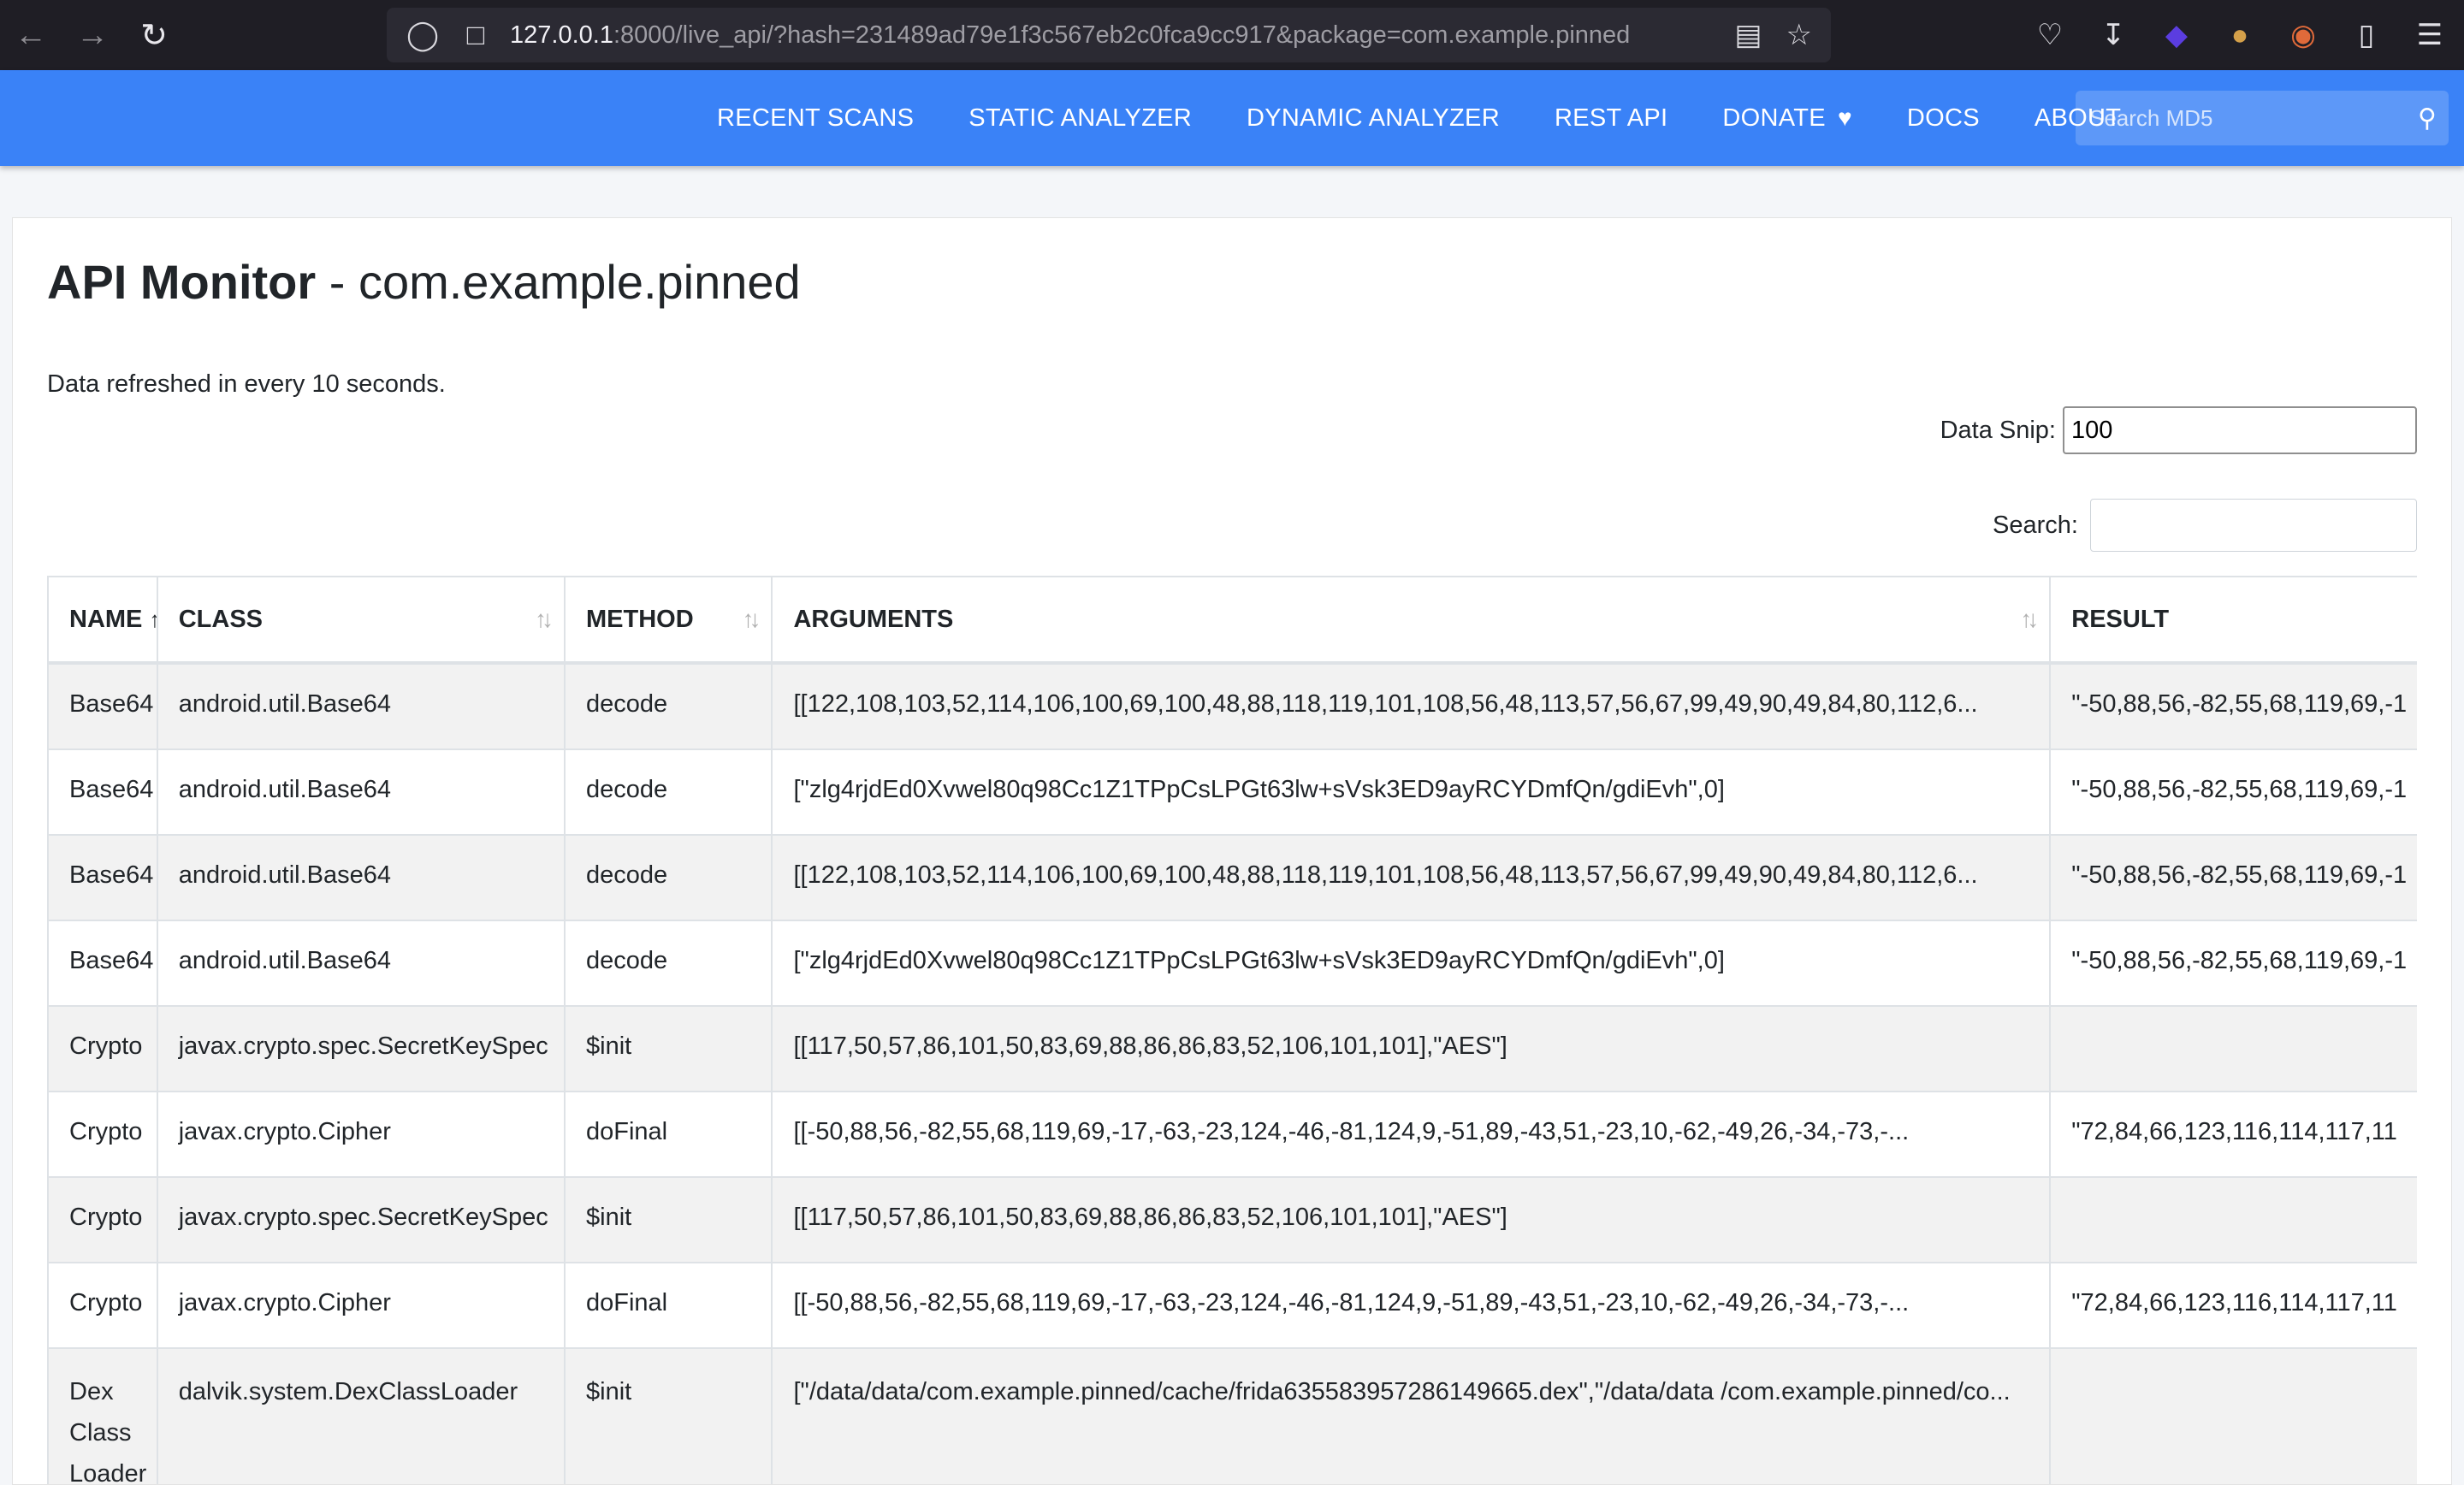 Image resolution: width=2464 pixels, height=1485 pixels. Describe the element at coordinates (1774, 118) in the screenshot. I see `nav-donate-label: DONATE` at that location.